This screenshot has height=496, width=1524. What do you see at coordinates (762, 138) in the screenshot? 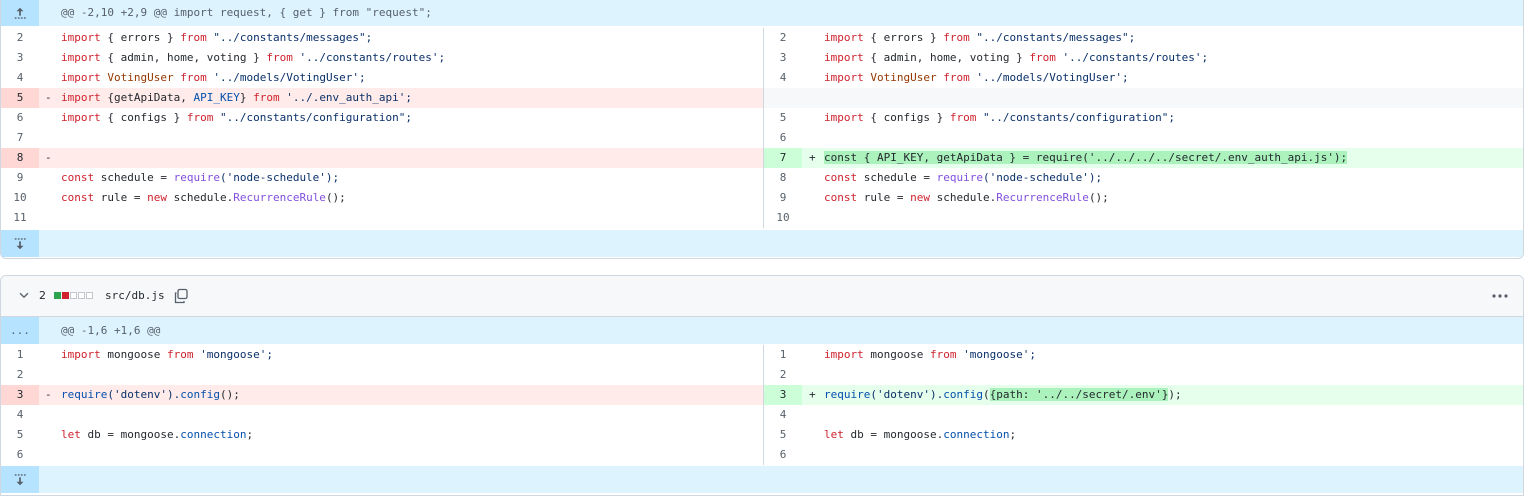
I see `diff-row: 7 6` at bounding box center [762, 138].